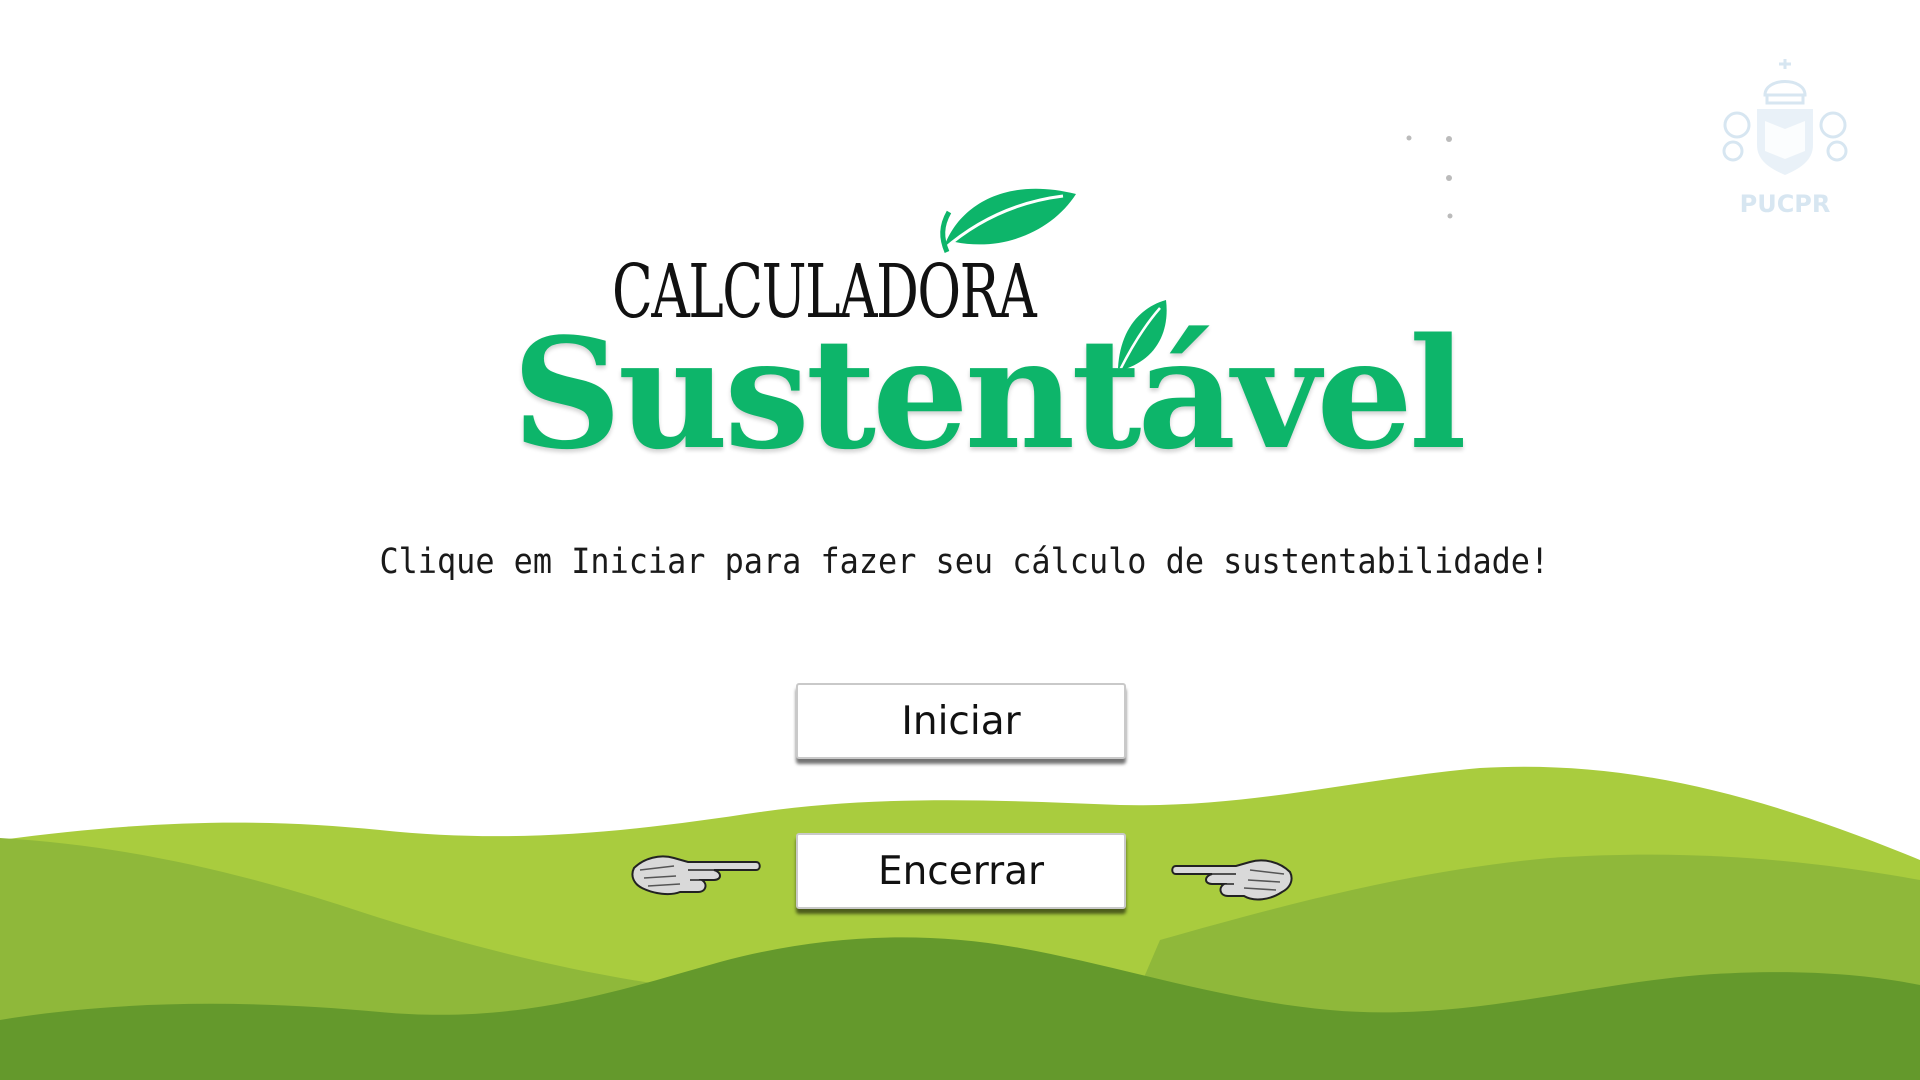 Image resolution: width=1920 pixels, height=1080 pixels. I want to click on pointing-hand-left-icon, so click(1232, 880).